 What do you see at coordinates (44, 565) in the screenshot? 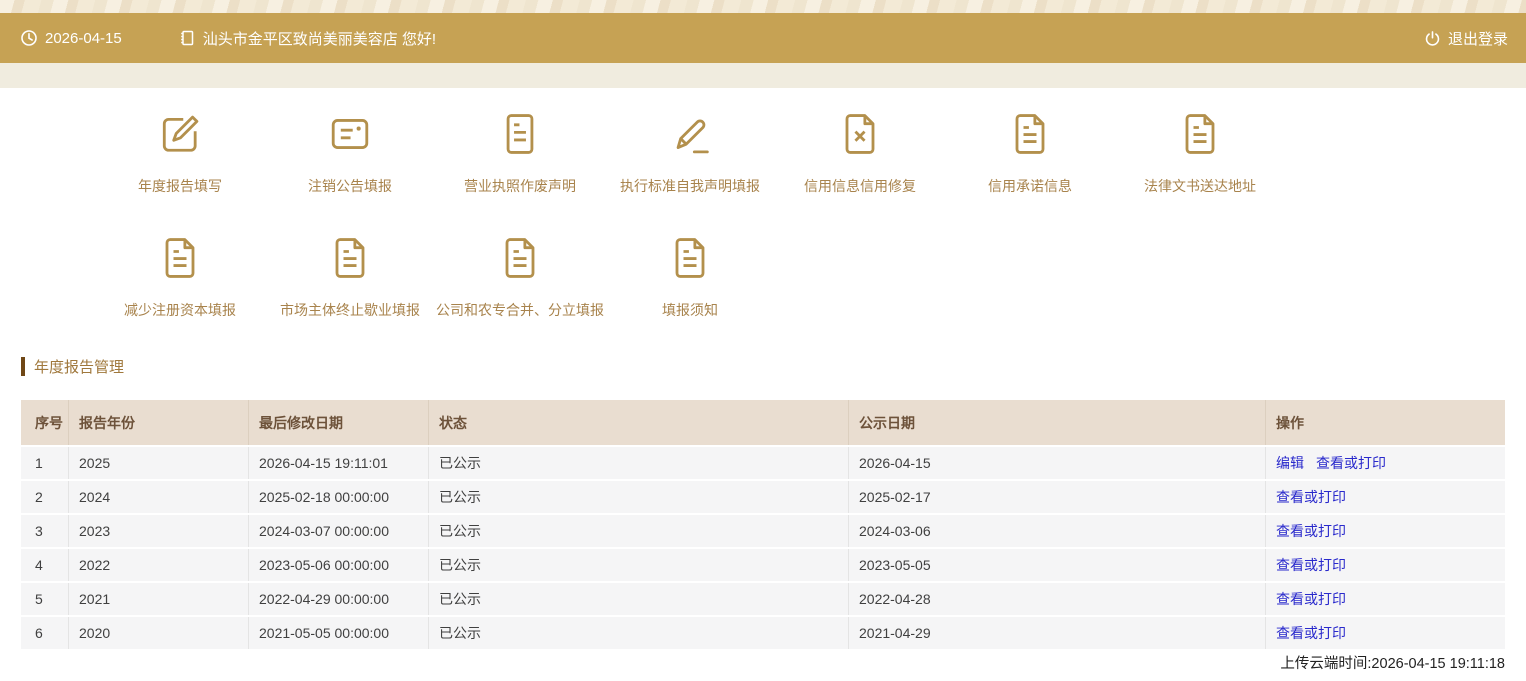
I see `cell-index: 4` at bounding box center [44, 565].